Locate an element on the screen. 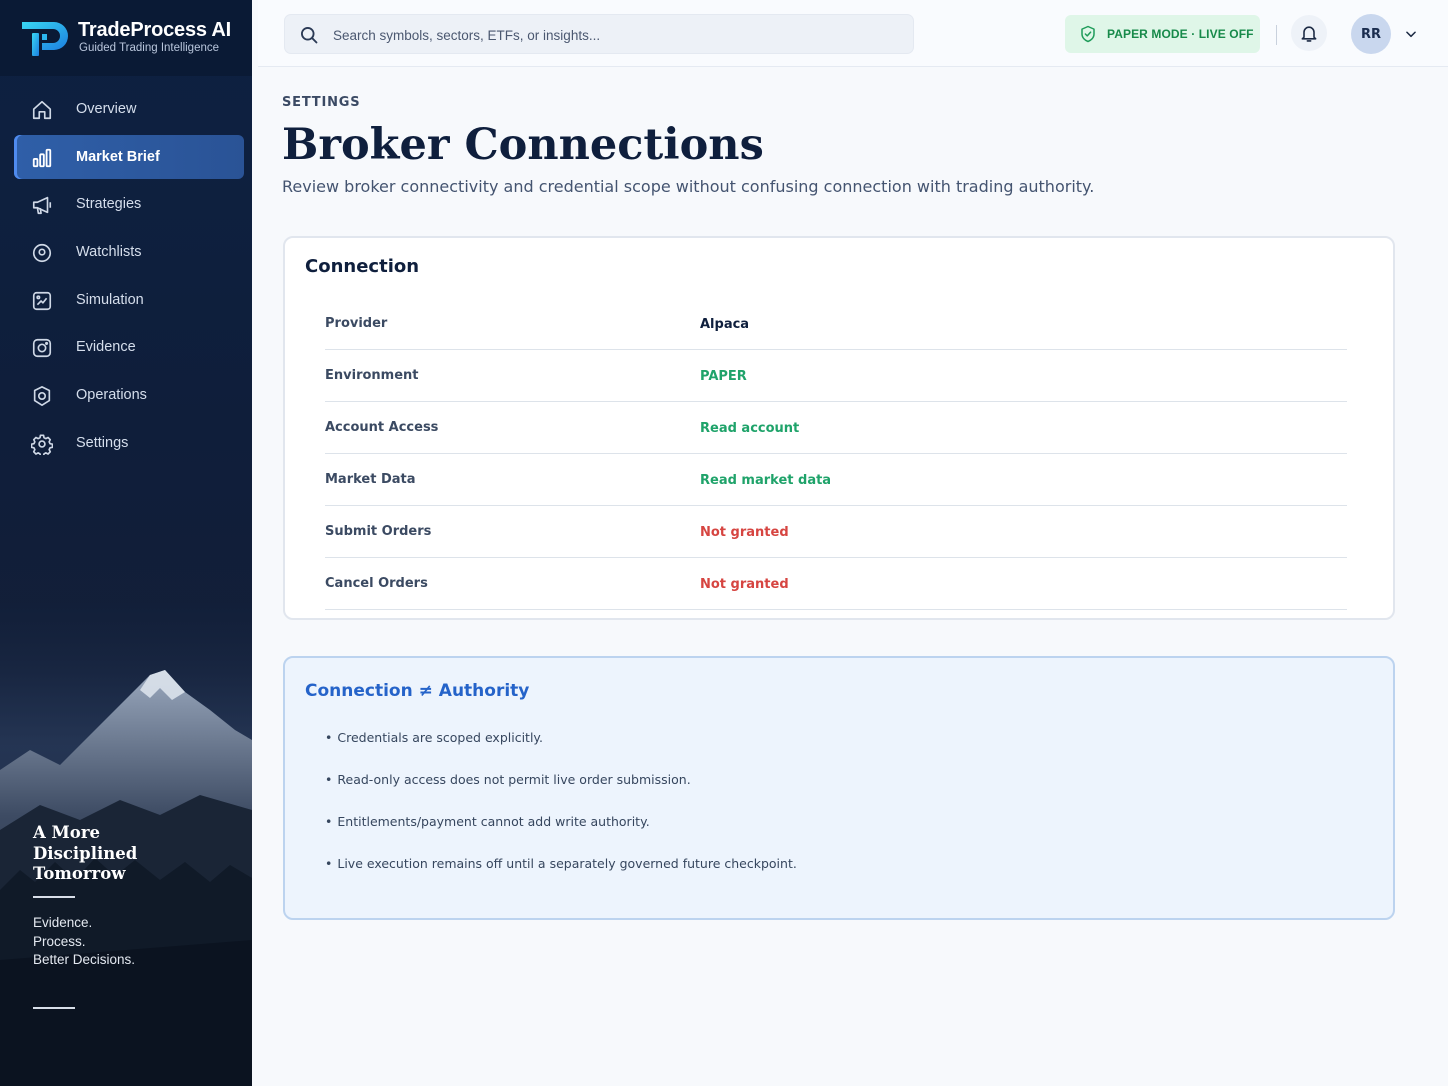 Image resolution: width=1448 pixels, height=1086 pixels. sidebar-item-watchlists: Watchlists is located at coordinates (129, 252).